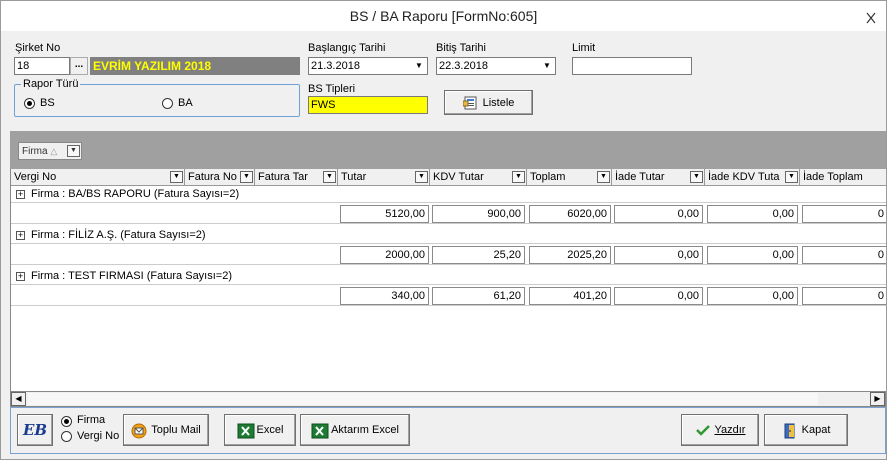 This screenshot has height=460, width=887. Describe the element at coordinates (498, 102) in the screenshot. I see `list-button-label: Listele` at that location.